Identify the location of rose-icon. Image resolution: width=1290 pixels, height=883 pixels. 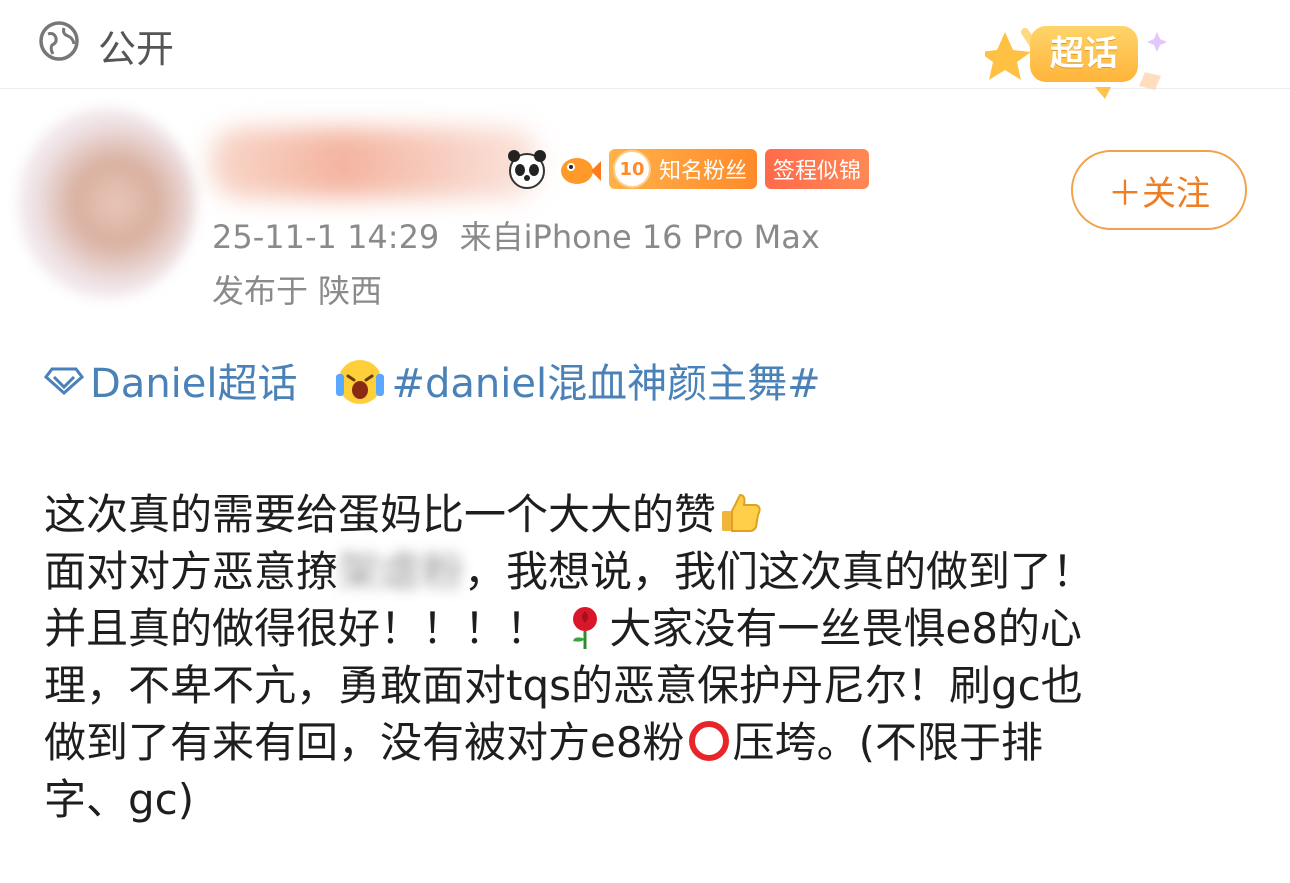
(585, 628).